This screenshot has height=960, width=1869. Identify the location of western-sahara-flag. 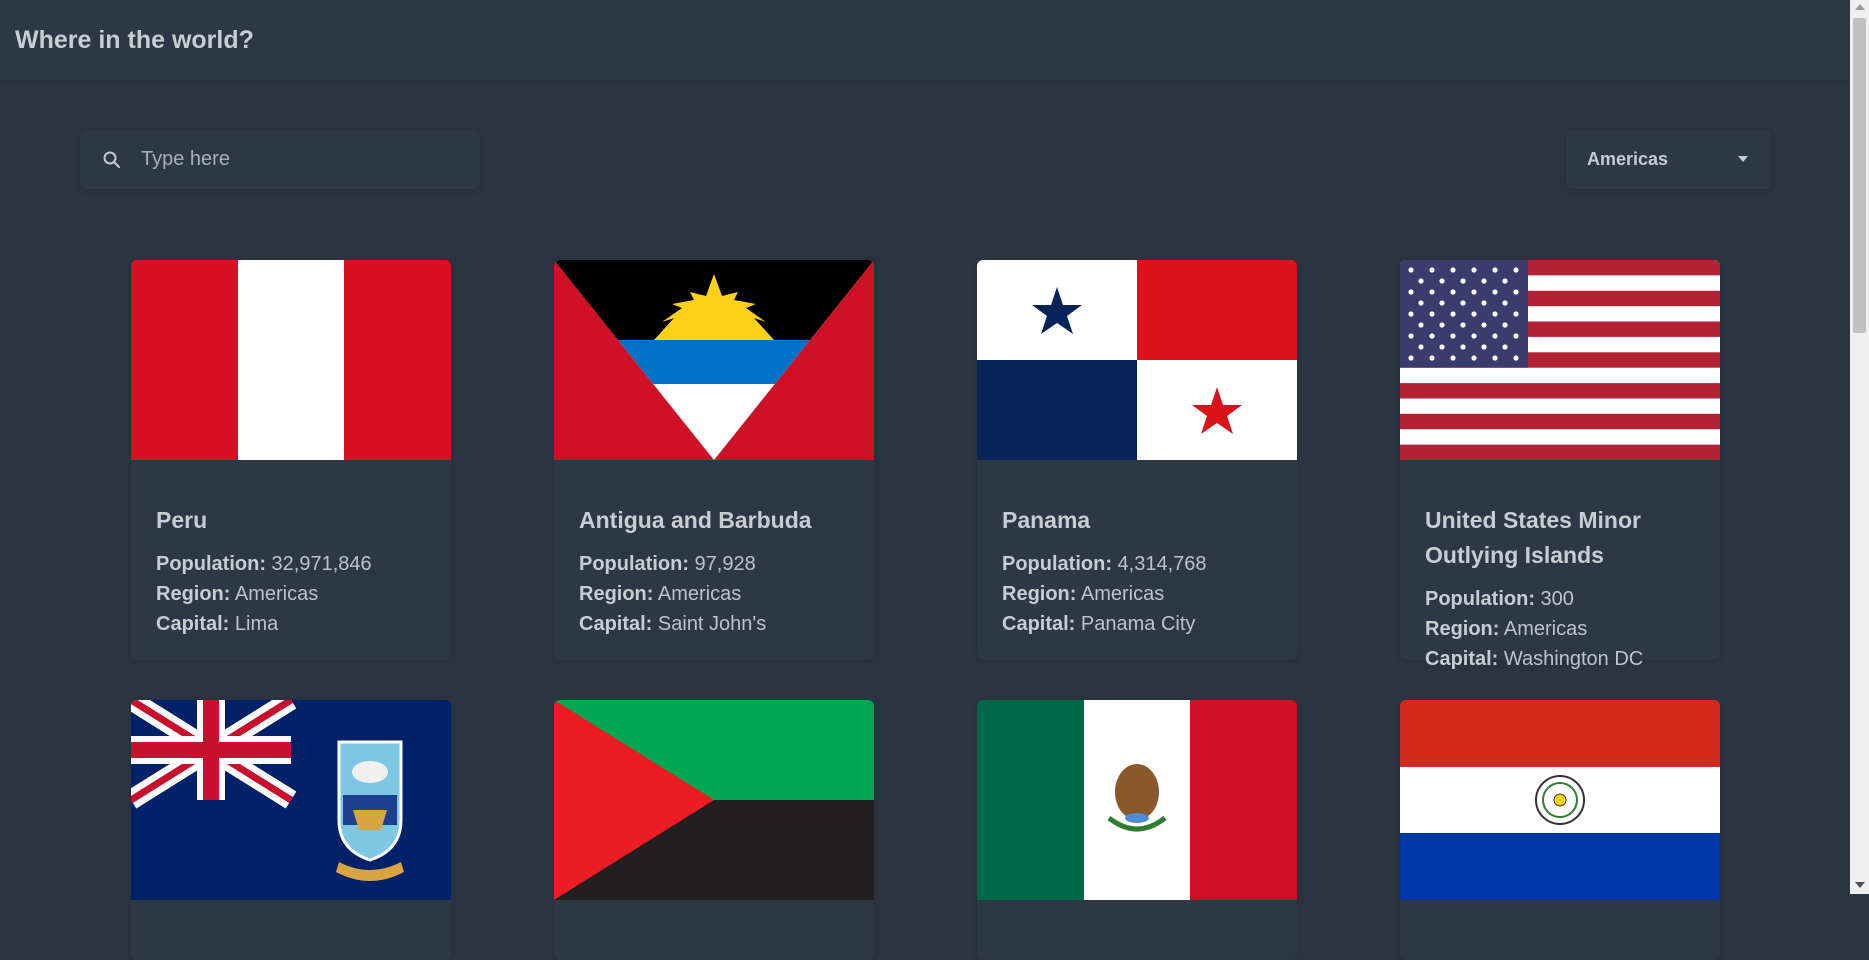
(714, 800).